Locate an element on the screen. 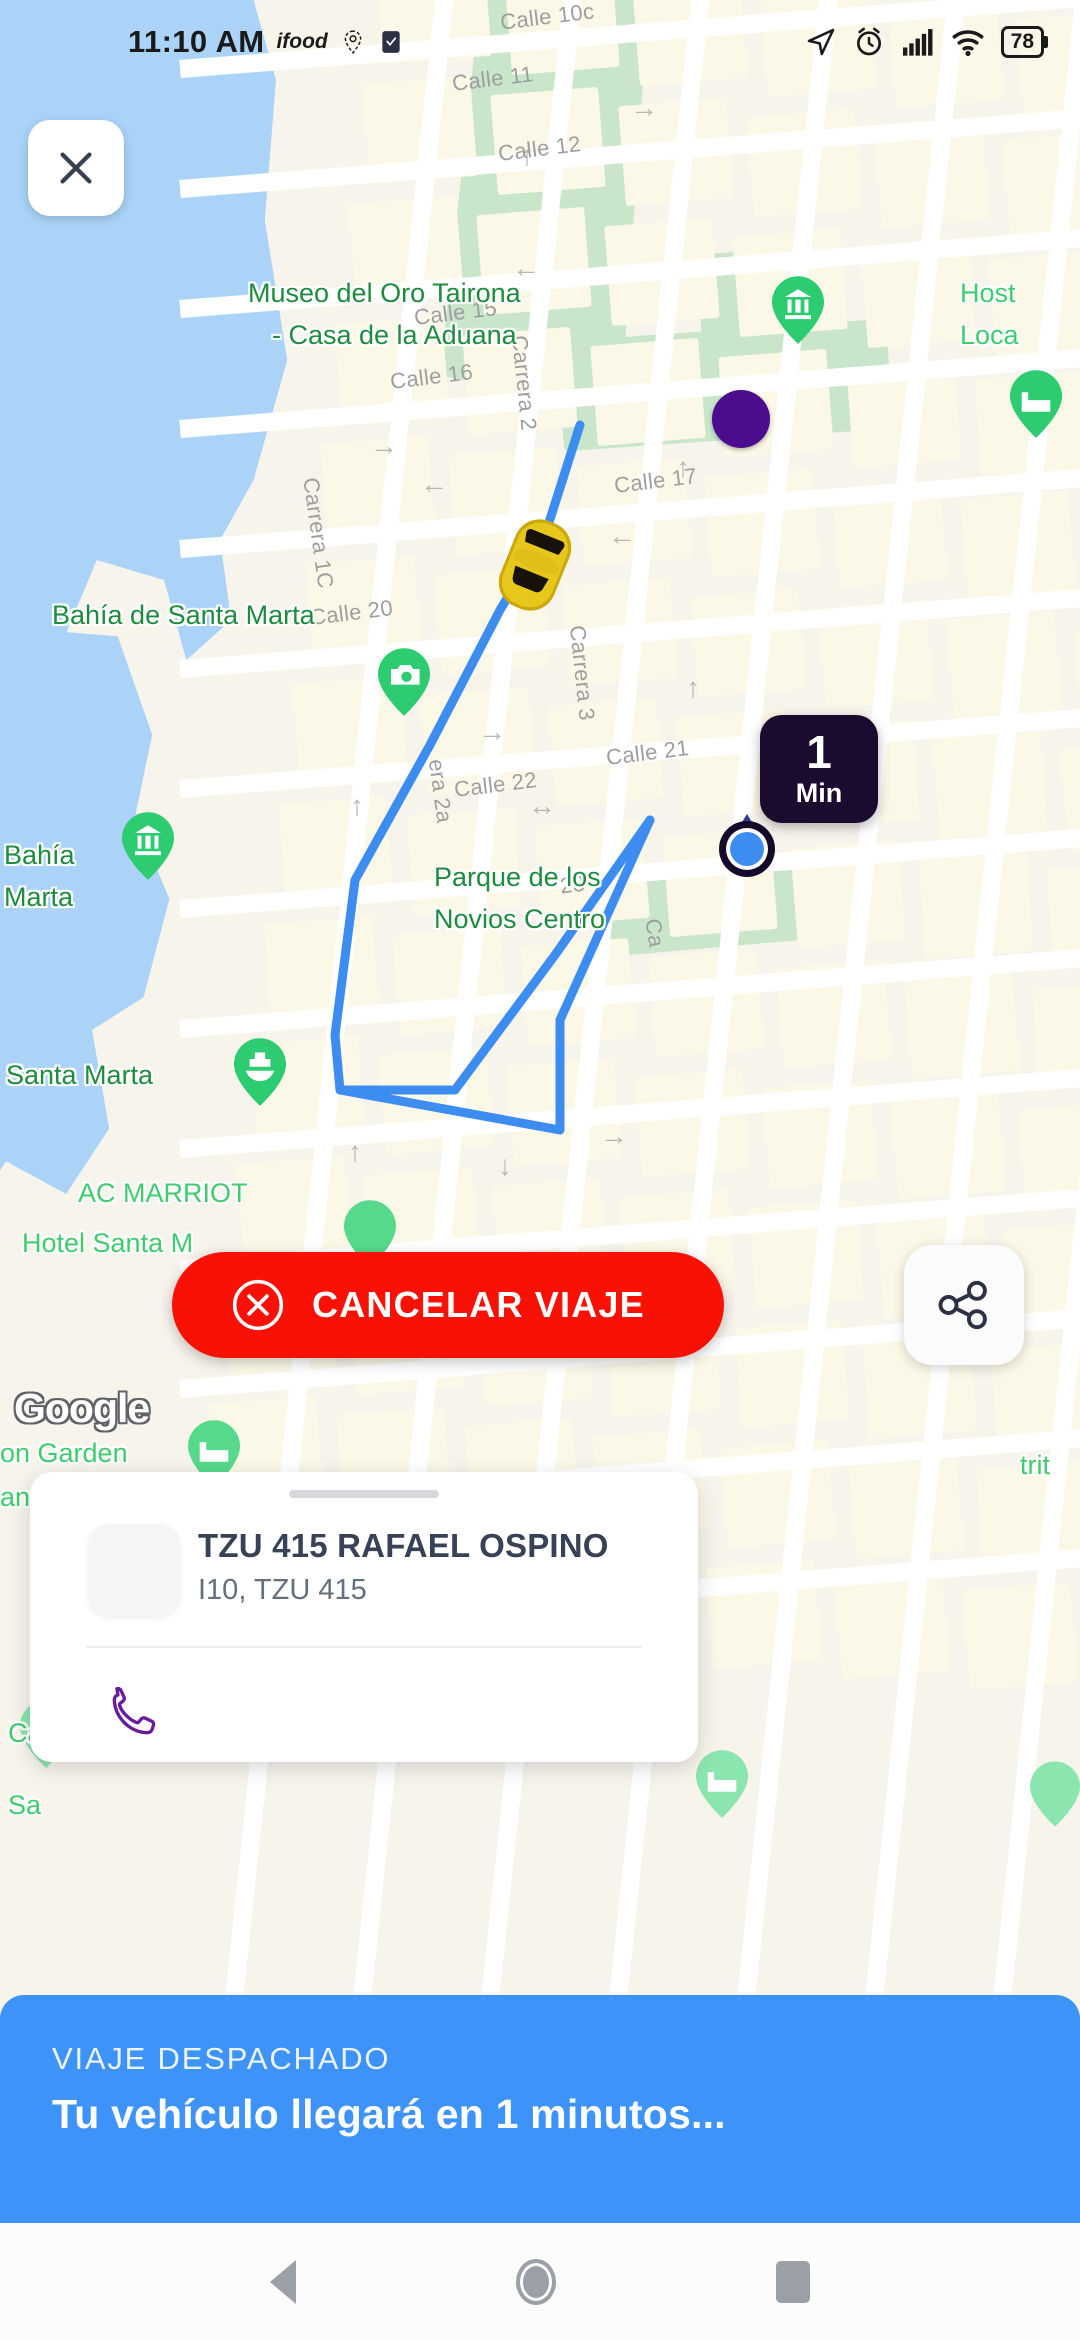 The width and height of the screenshot is (1080, 2340). status-bar: 11:10 AM ifood 78 is located at coordinates (540, 42).